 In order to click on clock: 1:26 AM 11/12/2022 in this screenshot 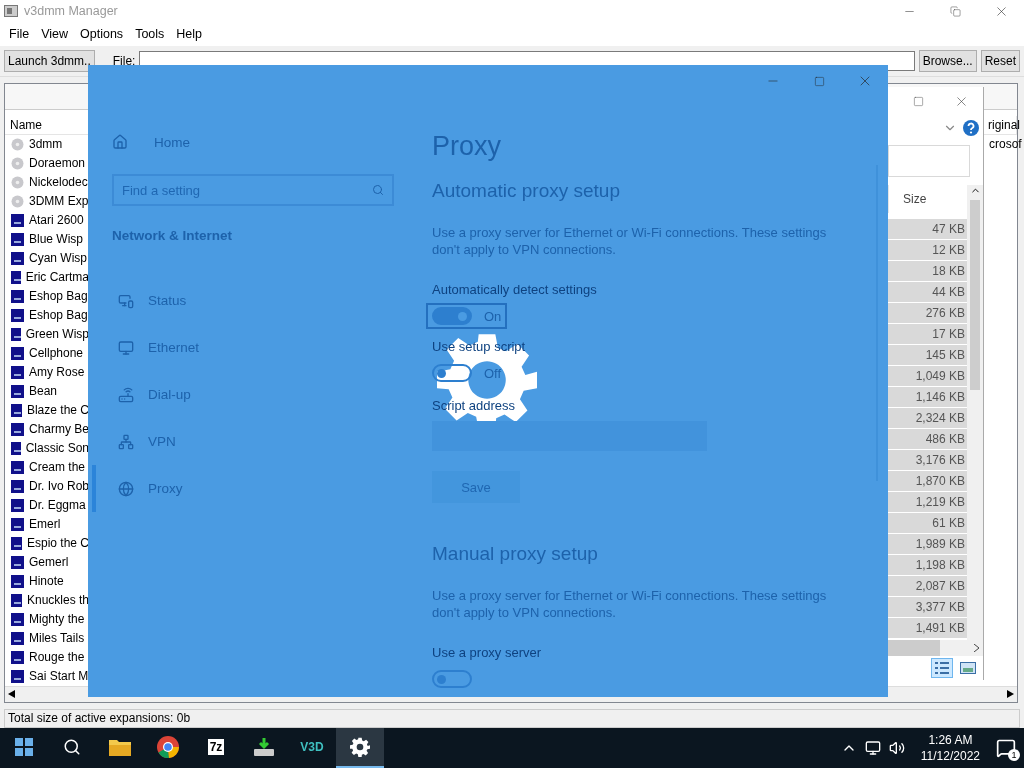, I will do `click(950, 748)`.